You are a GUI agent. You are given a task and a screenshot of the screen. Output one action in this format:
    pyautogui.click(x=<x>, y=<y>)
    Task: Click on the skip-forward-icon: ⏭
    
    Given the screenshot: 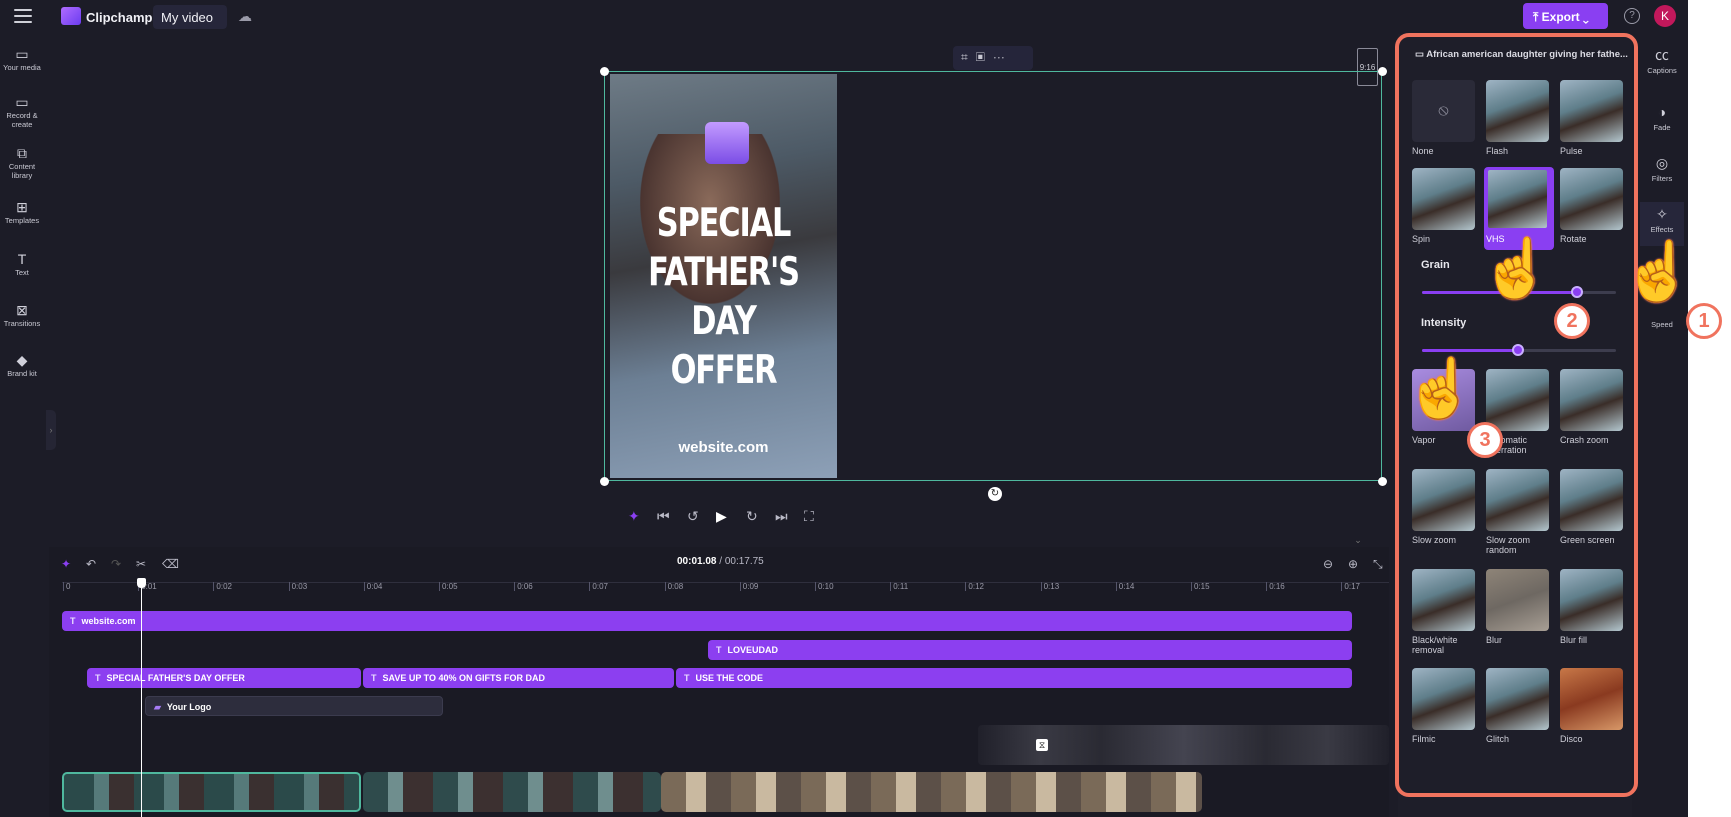 What is the action you would take?
    pyautogui.click(x=781, y=516)
    